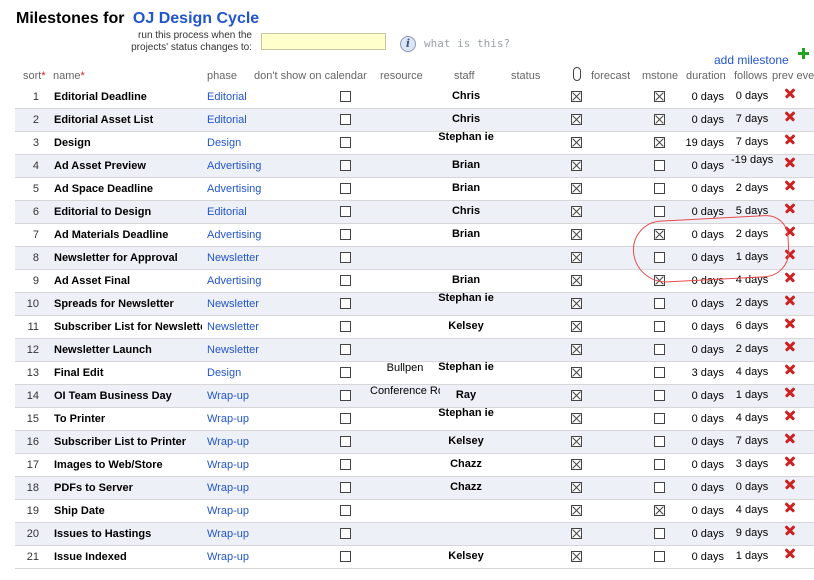 This screenshot has width=814, height=580. Describe the element at coordinates (128, 167) in the screenshot. I see `milestone-name: Ad Asset Preview` at that location.